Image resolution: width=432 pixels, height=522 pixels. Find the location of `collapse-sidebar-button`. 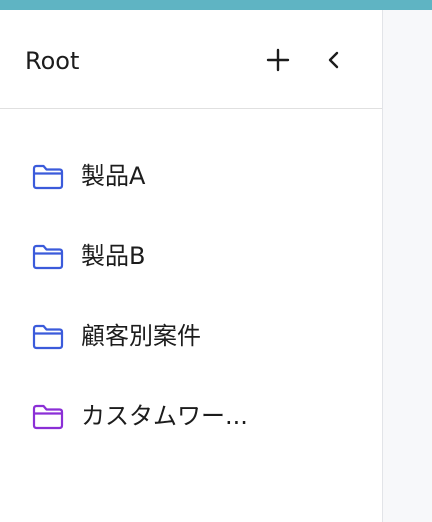

collapse-sidebar-button is located at coordinates (334, 60).